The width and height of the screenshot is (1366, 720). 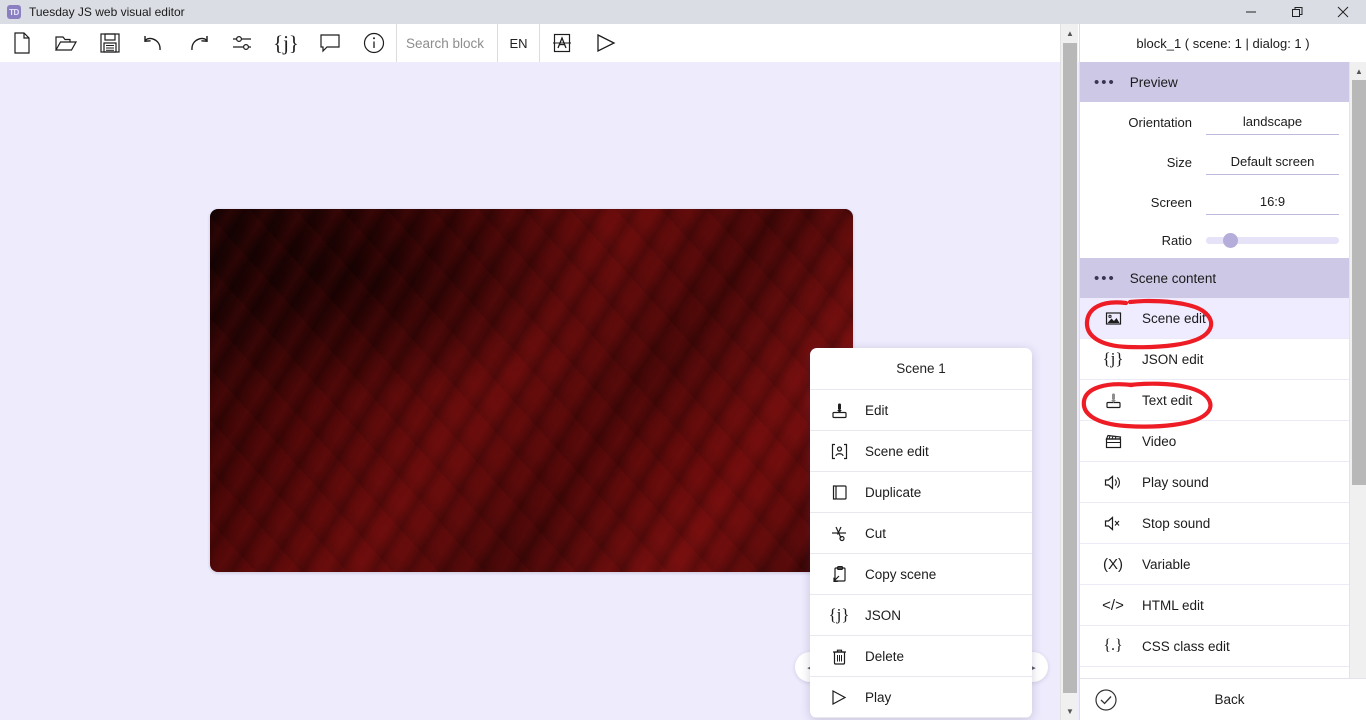 I want to click on new-file-icon, so click(x=22, y=43).